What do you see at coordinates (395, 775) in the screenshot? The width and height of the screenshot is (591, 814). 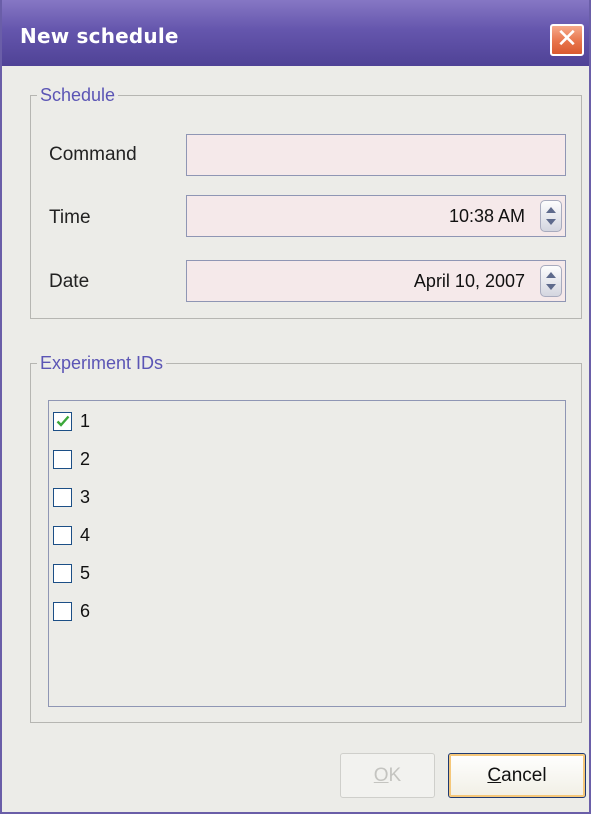 I see `ok-label-rest: K` at bounding box center [395, 775].